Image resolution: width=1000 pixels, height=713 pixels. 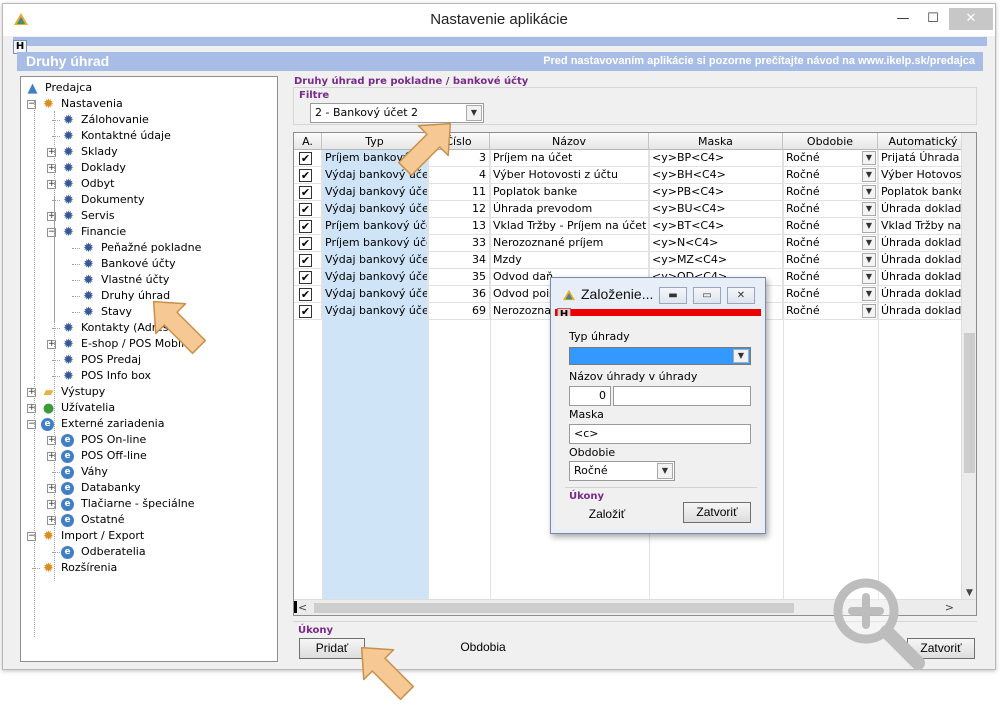 I want to click on tree-item-label: Výstupy, so click(x=83, y=391).